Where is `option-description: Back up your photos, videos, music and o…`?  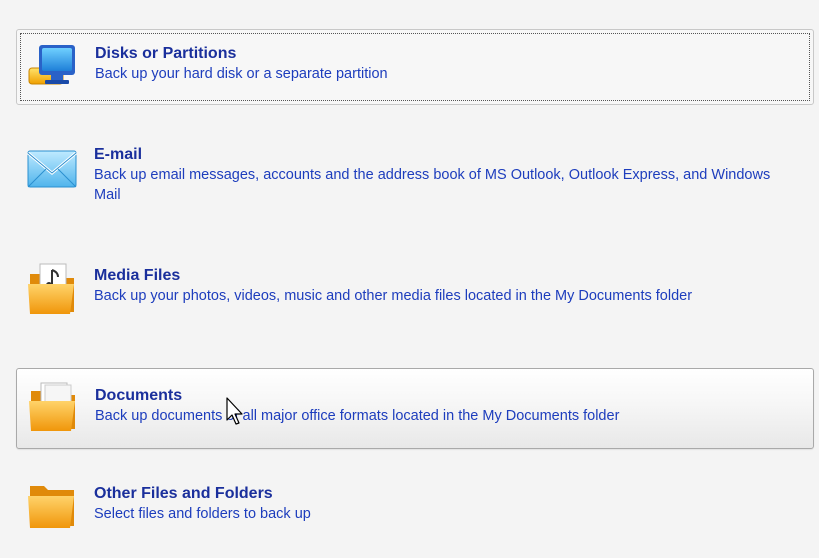 option-description: Back up your photos, videos, music and o… is located at coordinates (393, 296).